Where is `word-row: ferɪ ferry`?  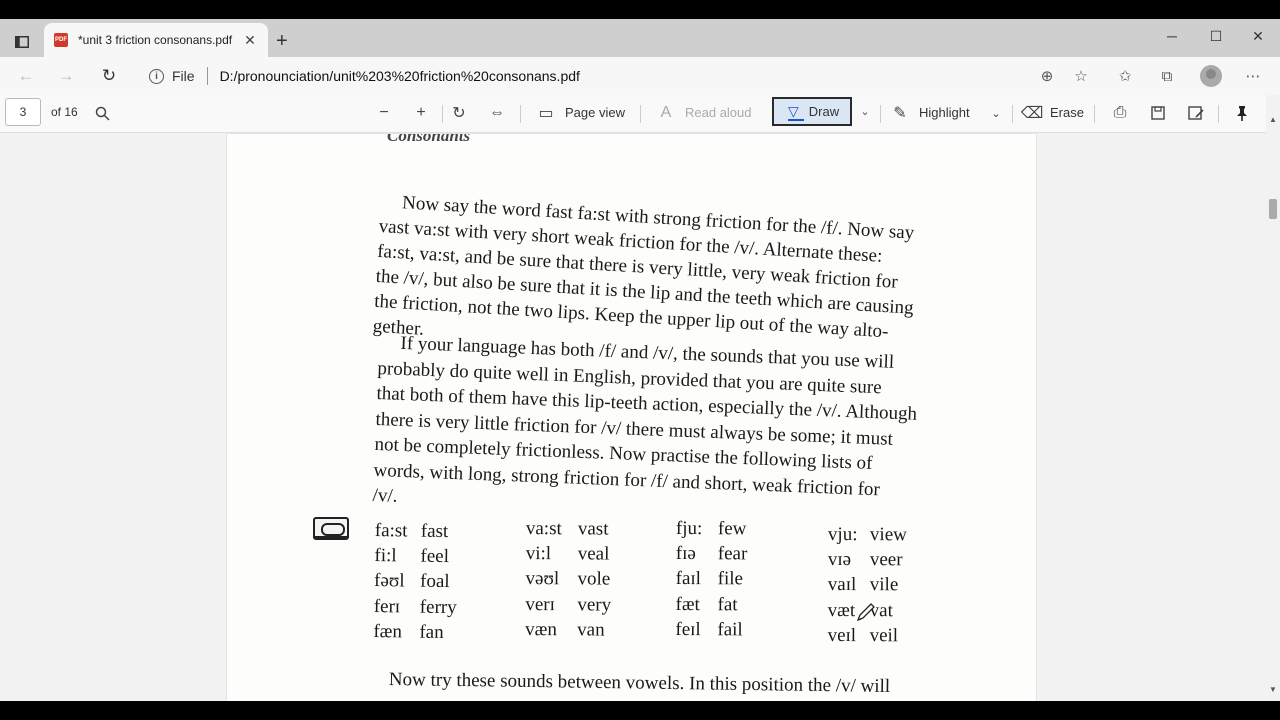
word-row: ferɪ ferry is located at coordinates (415, 607).